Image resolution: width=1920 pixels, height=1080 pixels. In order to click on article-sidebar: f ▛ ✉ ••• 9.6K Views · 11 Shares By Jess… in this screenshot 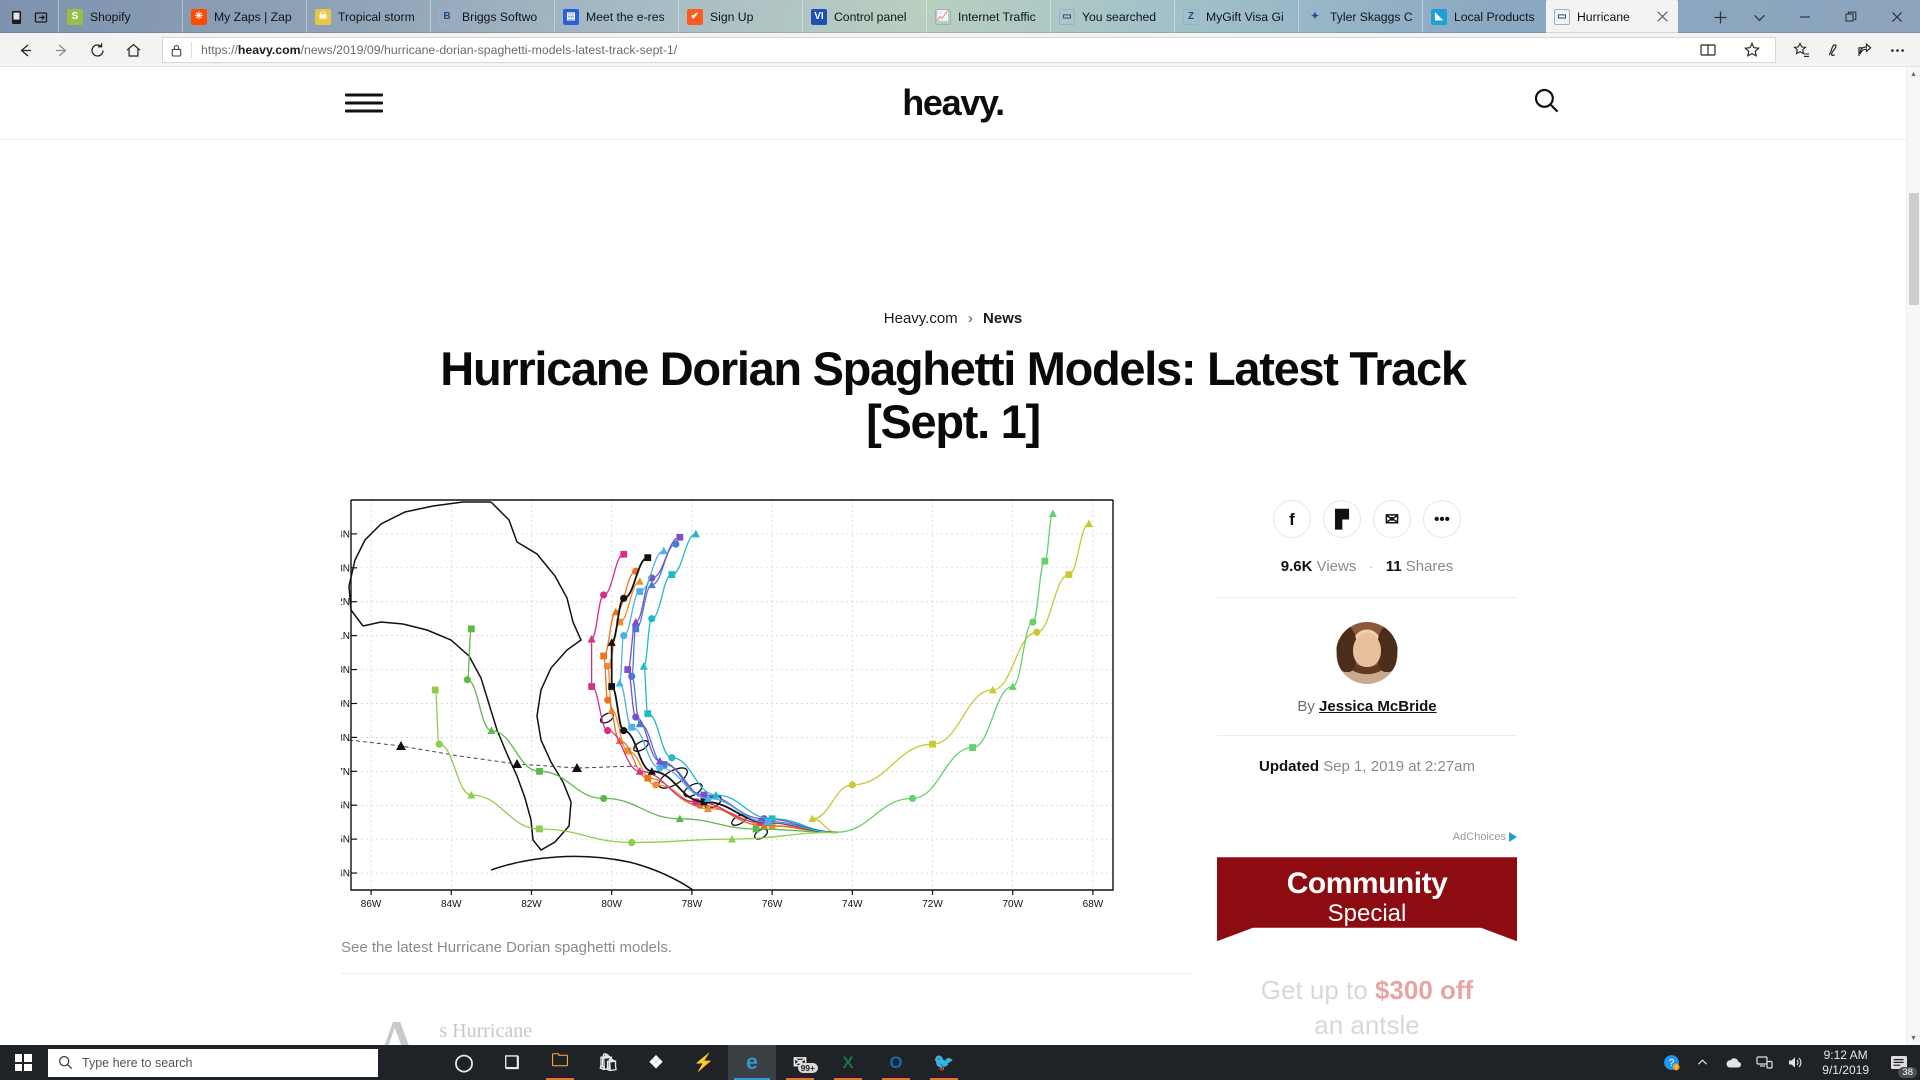, I will do `click(1367, 767)`.